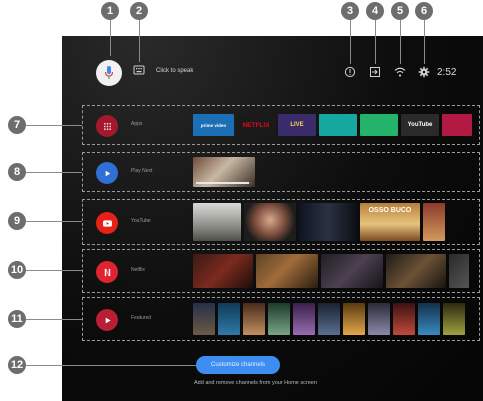 The image size is (483, 401). I want to click on featured-play-icon, so click(107, 320).